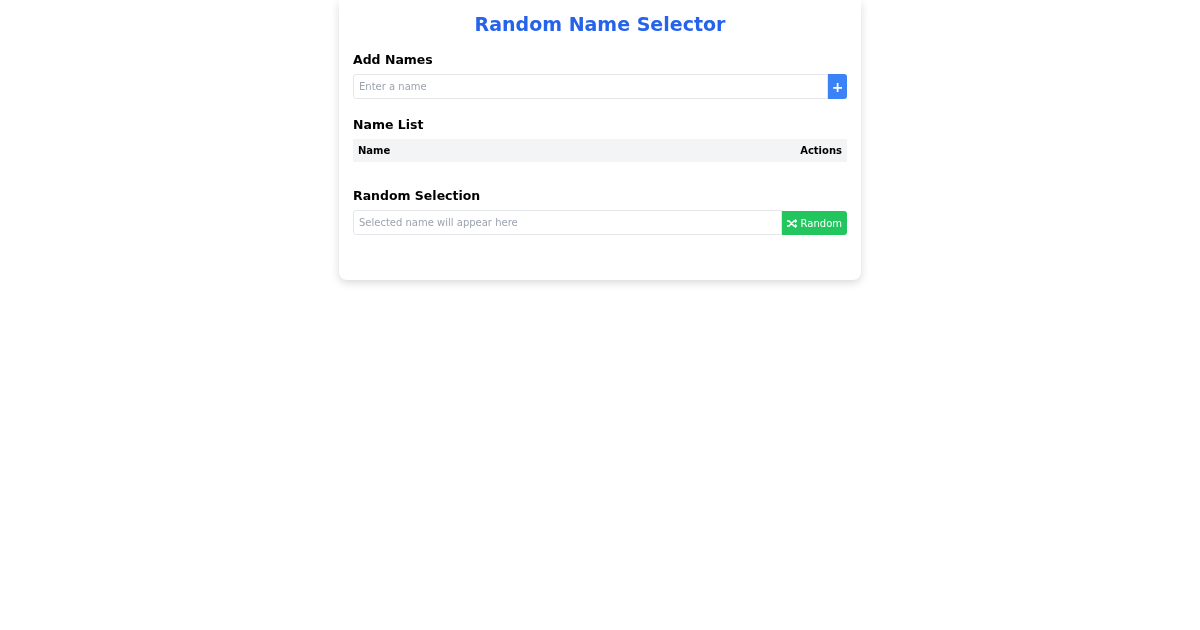  Describe the element at coordinates (590, 86) in the screenshot. I see `name-input-field: Enter a name` at that location.